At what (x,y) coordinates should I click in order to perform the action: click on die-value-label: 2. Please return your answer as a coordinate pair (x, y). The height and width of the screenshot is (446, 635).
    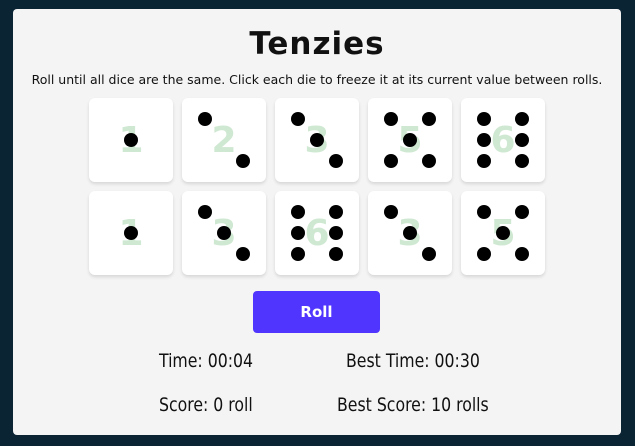
    Looking at the image, I should click on (224, 140).